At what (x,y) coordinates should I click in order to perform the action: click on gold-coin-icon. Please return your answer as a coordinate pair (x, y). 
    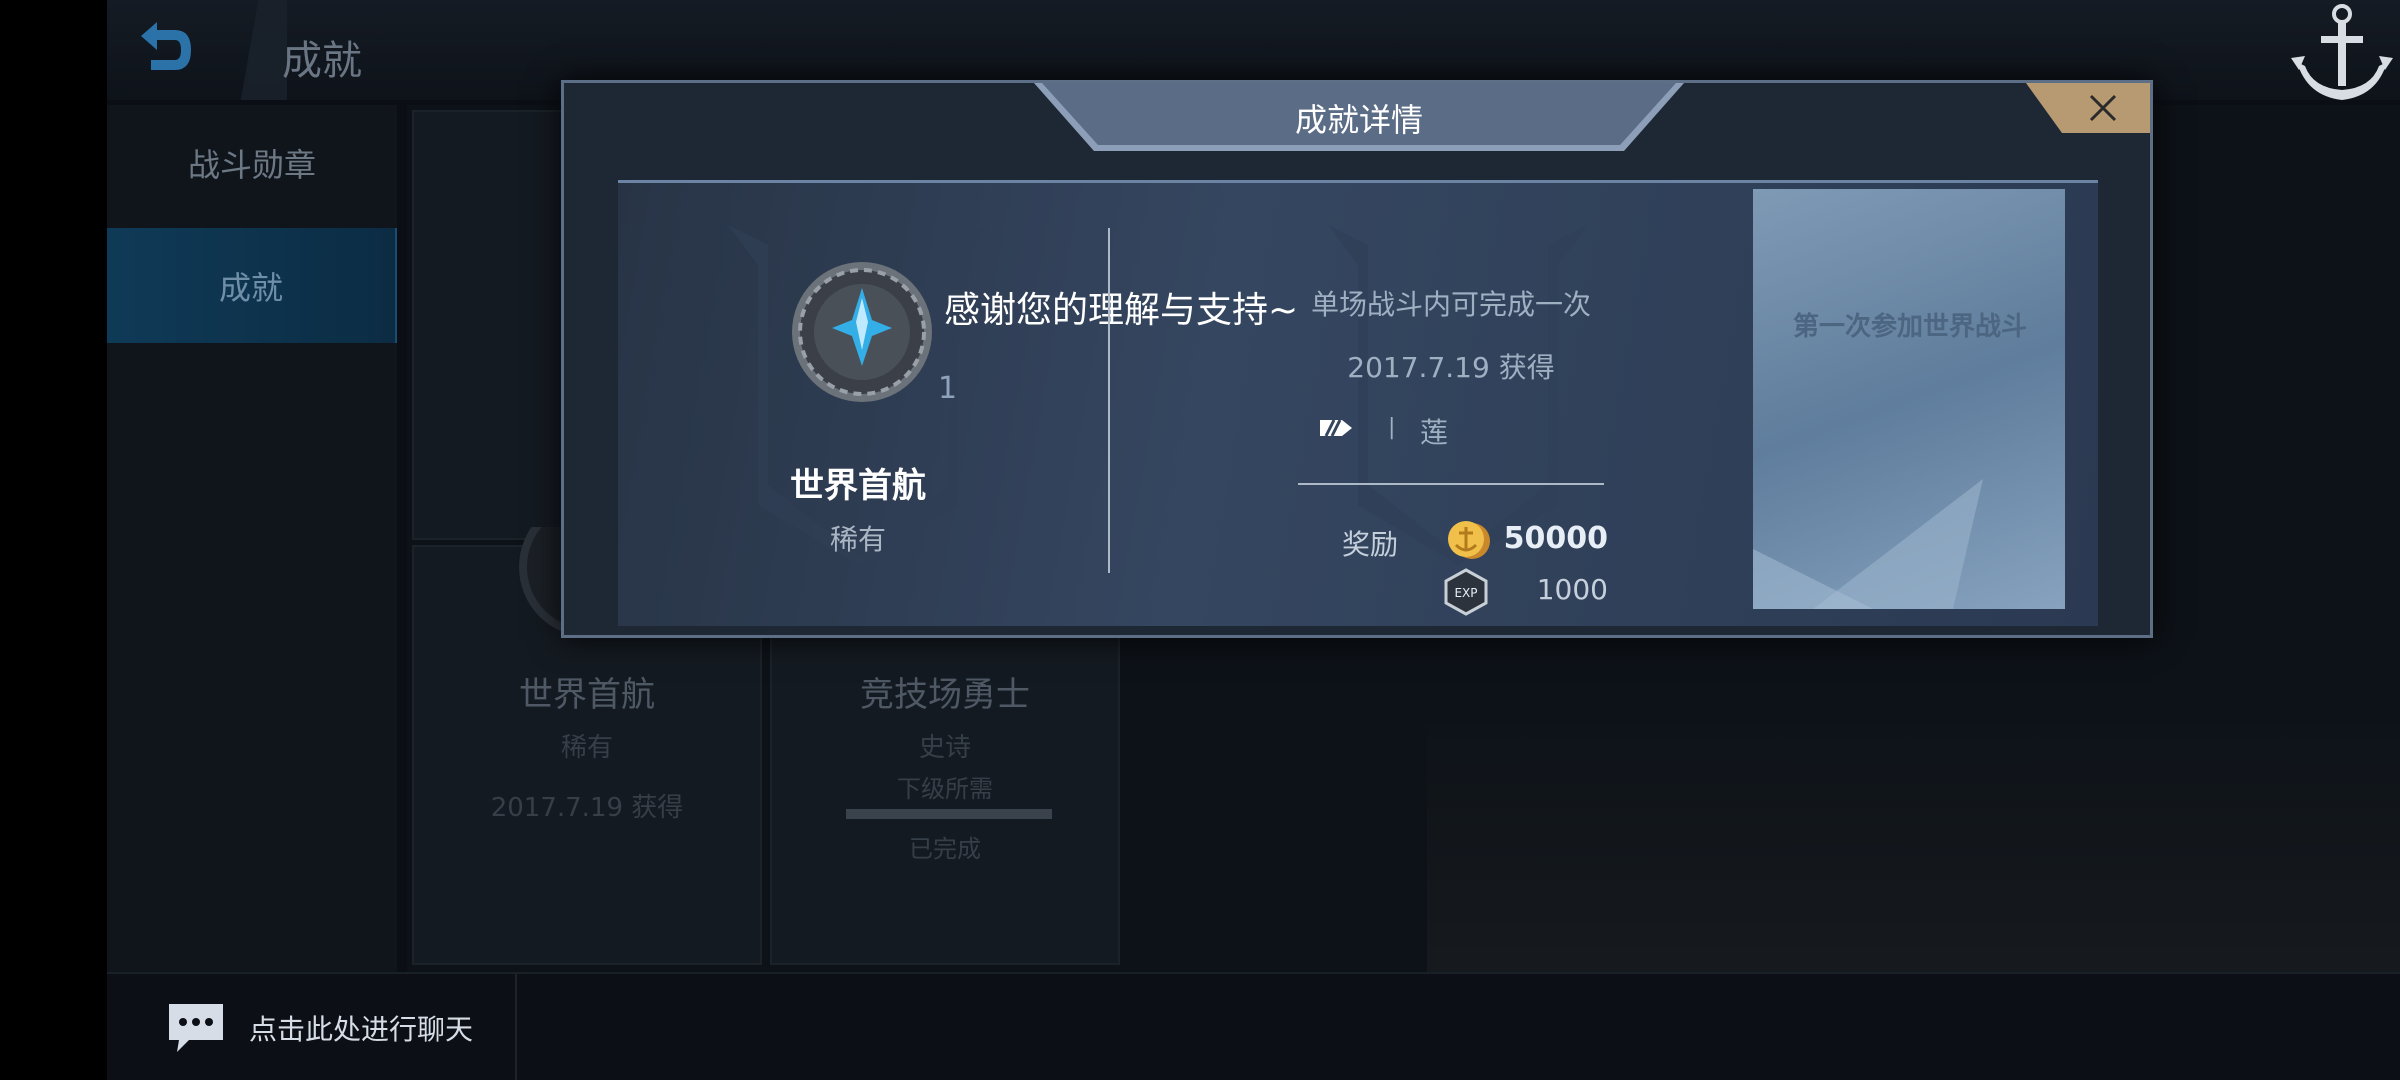
    Looking at the image, I should click on (1469, 540).